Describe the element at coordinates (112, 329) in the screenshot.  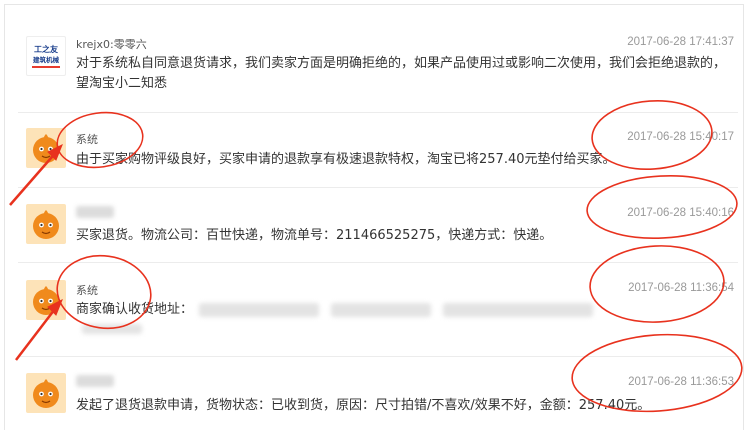
I see `address-redacted-line2` at that location.